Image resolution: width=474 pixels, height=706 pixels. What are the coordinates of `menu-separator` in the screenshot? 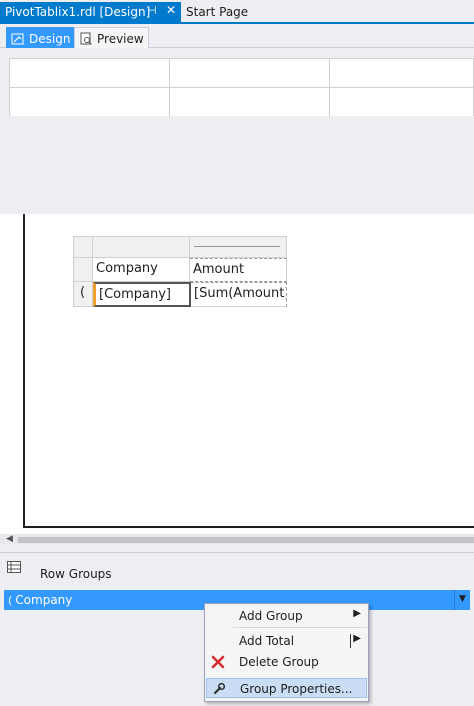 It's located at (300, 627).